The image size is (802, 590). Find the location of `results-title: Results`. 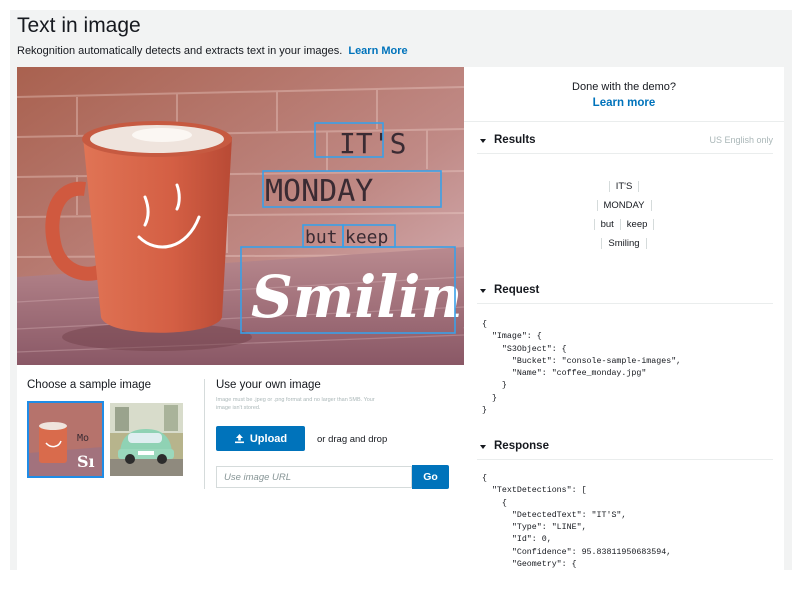

results-title: Results is located at coordinates (515, 140).